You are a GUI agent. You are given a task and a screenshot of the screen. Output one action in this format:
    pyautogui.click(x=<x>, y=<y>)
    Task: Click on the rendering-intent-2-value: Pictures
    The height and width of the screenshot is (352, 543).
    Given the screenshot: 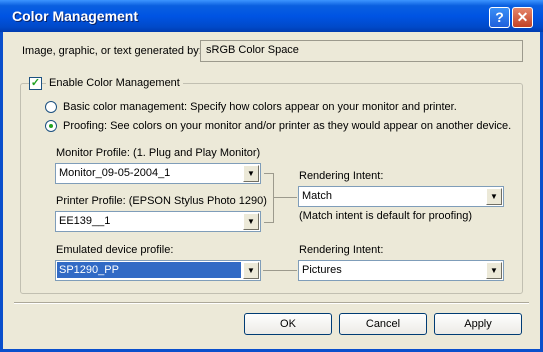 What is the action you would take?
    pyautogui.click(x=322, y=270)
    